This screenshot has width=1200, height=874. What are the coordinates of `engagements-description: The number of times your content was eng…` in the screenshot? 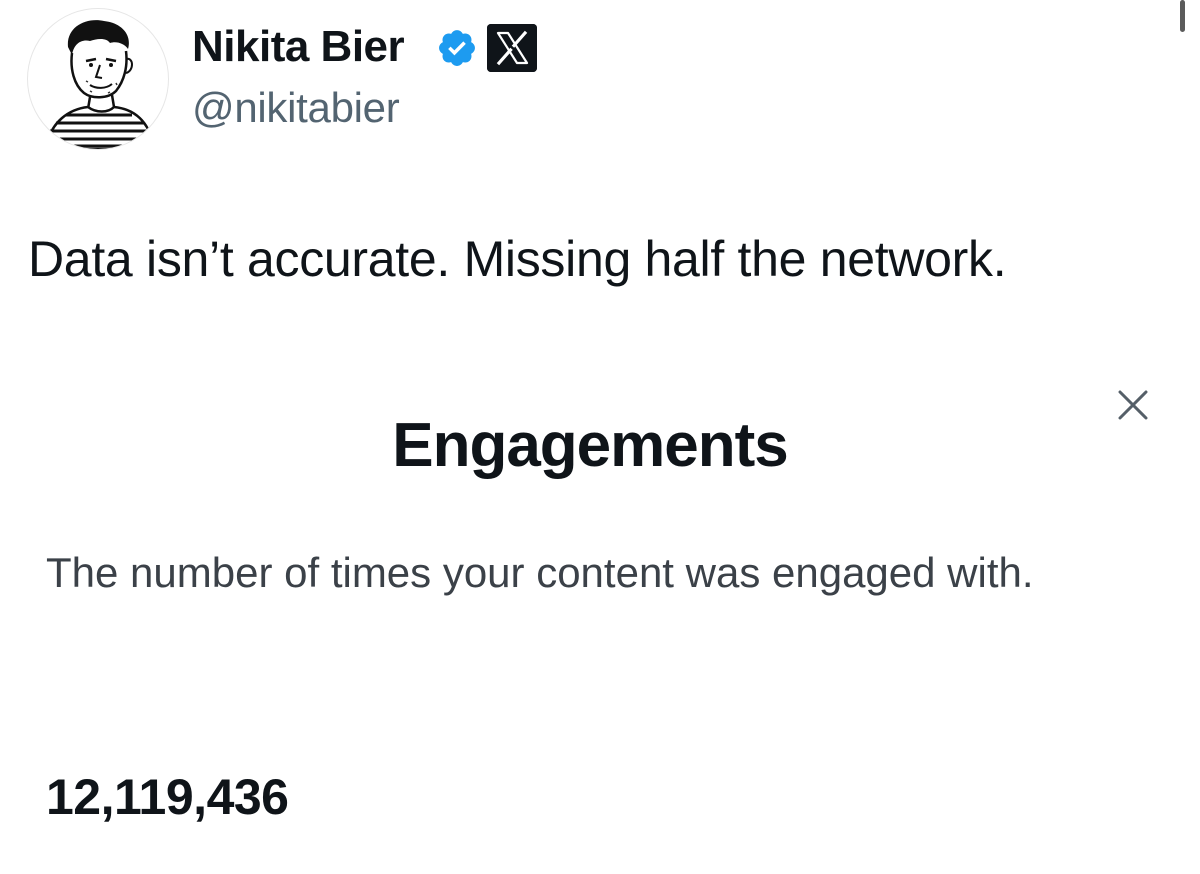 It's located at (540, 572).